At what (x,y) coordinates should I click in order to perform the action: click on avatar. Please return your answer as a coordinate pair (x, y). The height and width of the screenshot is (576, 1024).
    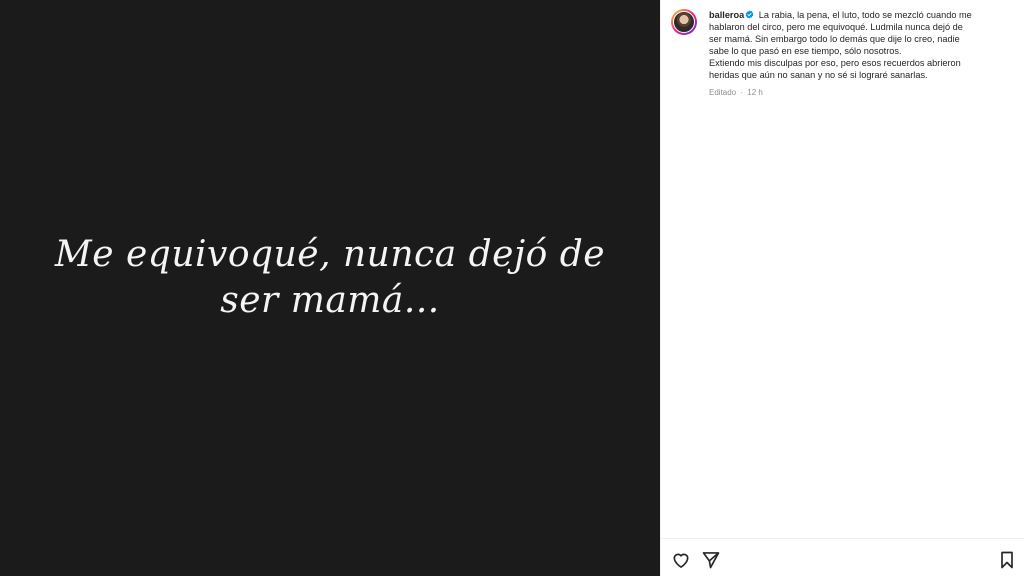
    Looking at the image, I should click on (684, 22).